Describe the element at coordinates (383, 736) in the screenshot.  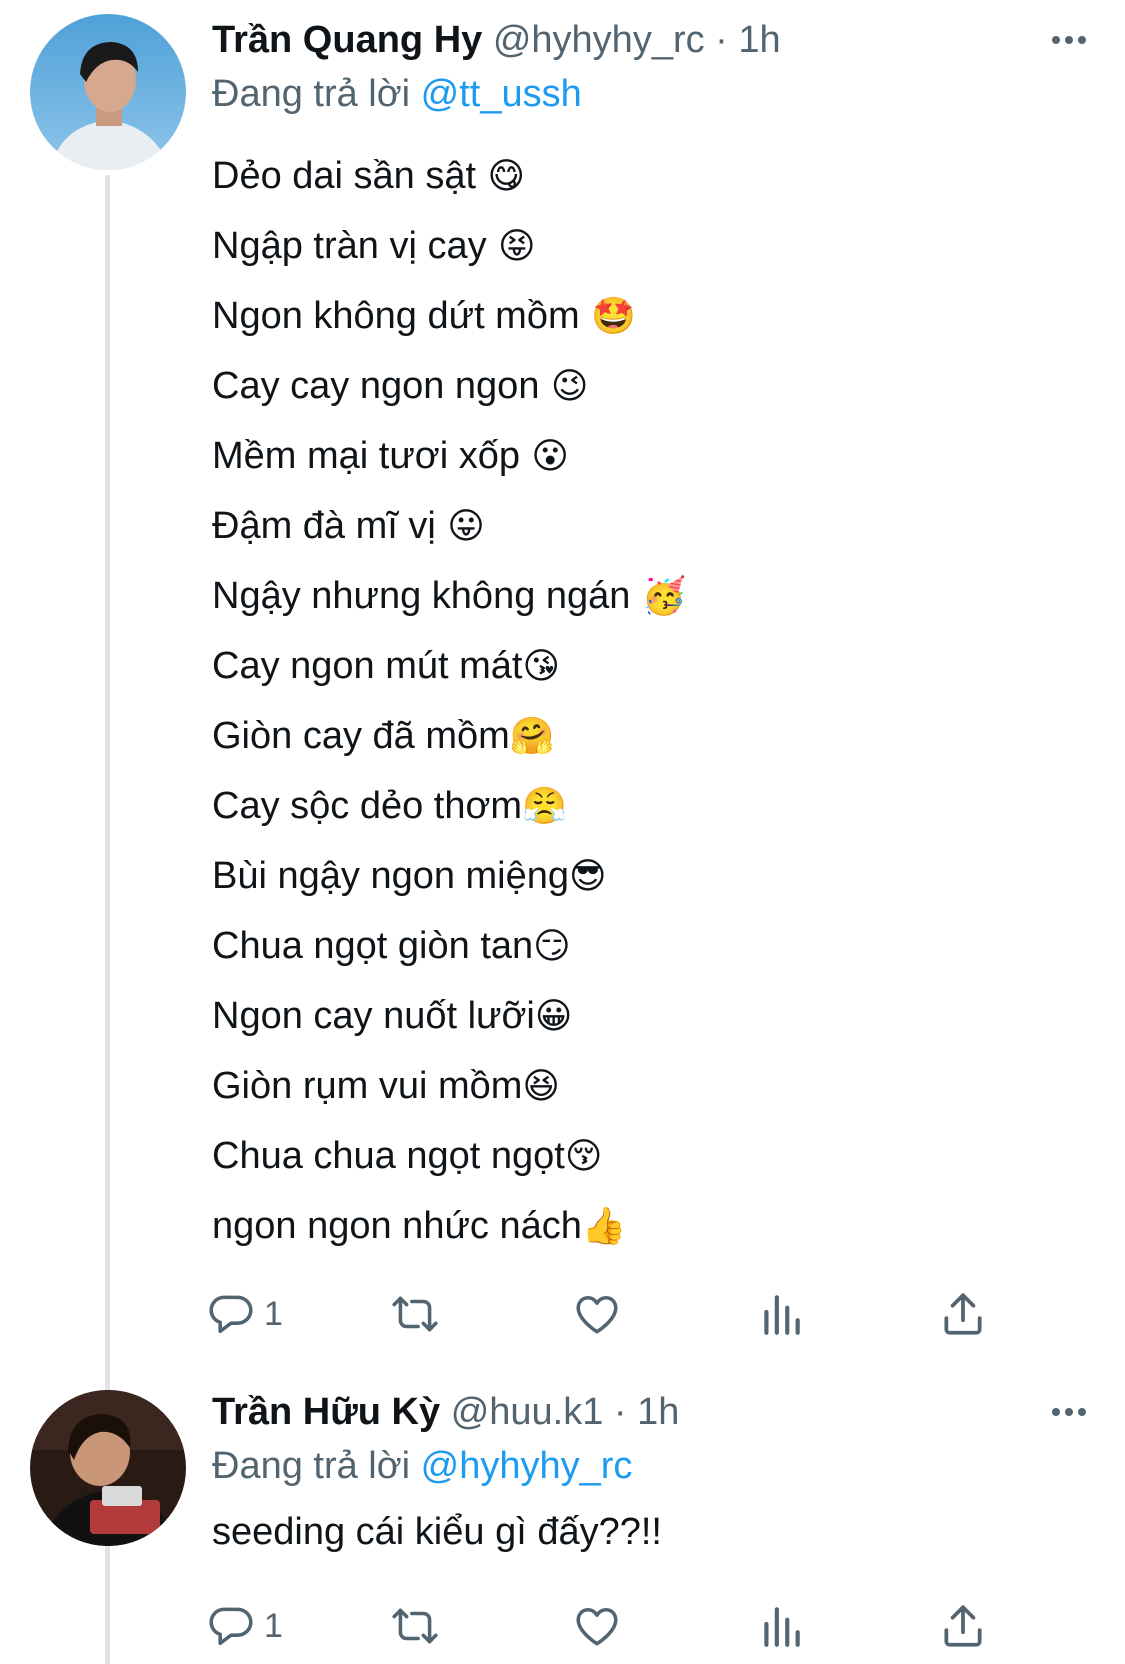
I see `text-line: Giòn cay đã mồm🤗` at that location.